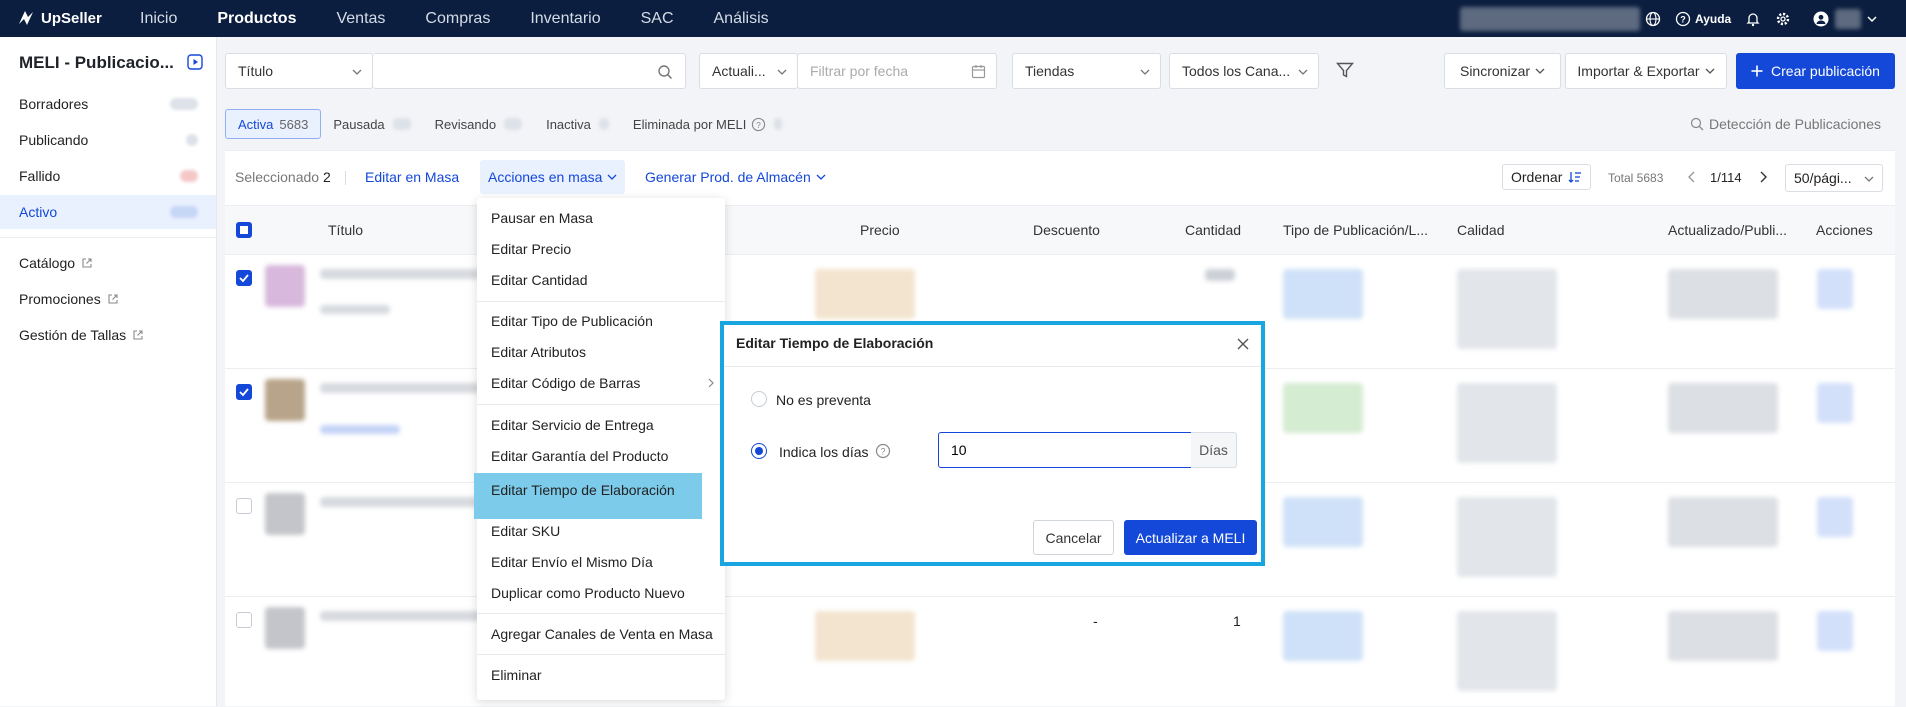 The height and width of the screenshot is (707, 1906). I want to click on menu-item-editar-tipo: Editar Tipo de Publicación, so click(601, 321).